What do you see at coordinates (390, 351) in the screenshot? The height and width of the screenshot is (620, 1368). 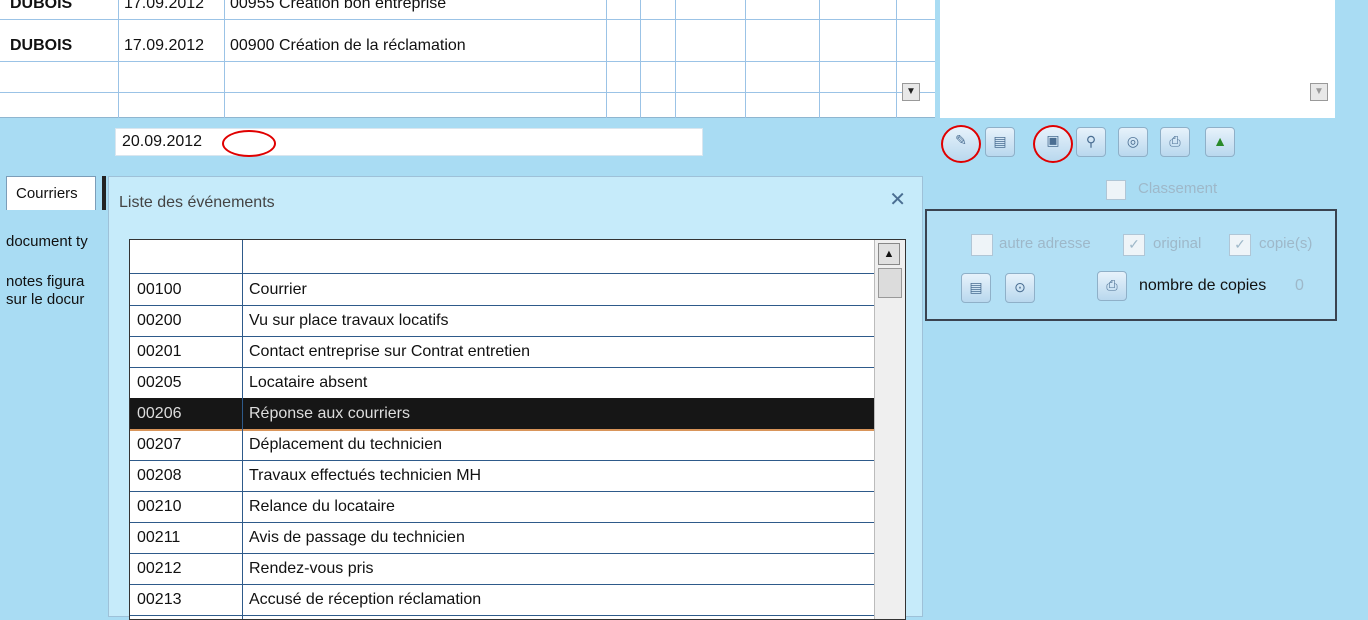 I see `event-label: Contact entreprise sur Contrat entretien` at bounding box center [390, 351].